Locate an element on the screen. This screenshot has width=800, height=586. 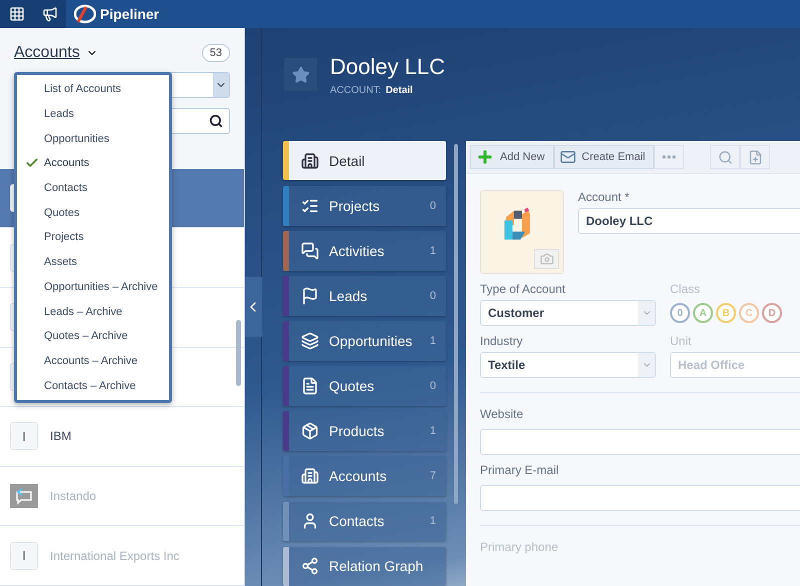
toolbar-button: Add New is located at coordinates (512, 157).